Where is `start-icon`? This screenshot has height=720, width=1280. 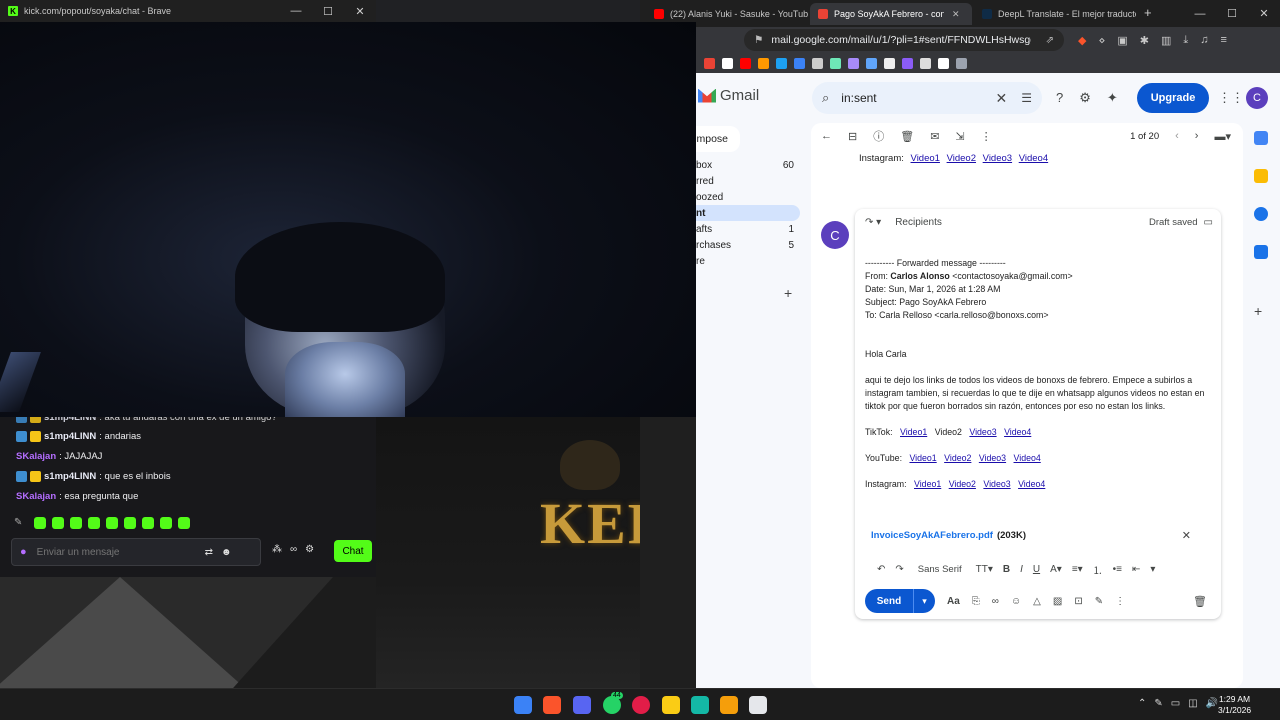 start-icon is located at coordinates (523, 705).